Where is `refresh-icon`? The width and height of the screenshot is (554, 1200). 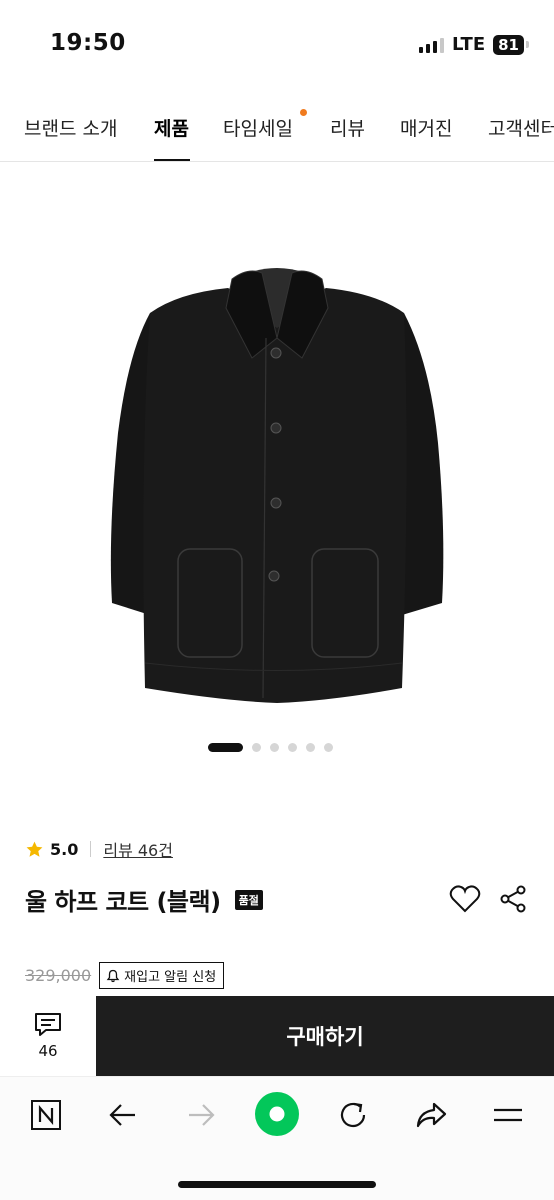
refresh-icon is located at coordinates (353, 1115).